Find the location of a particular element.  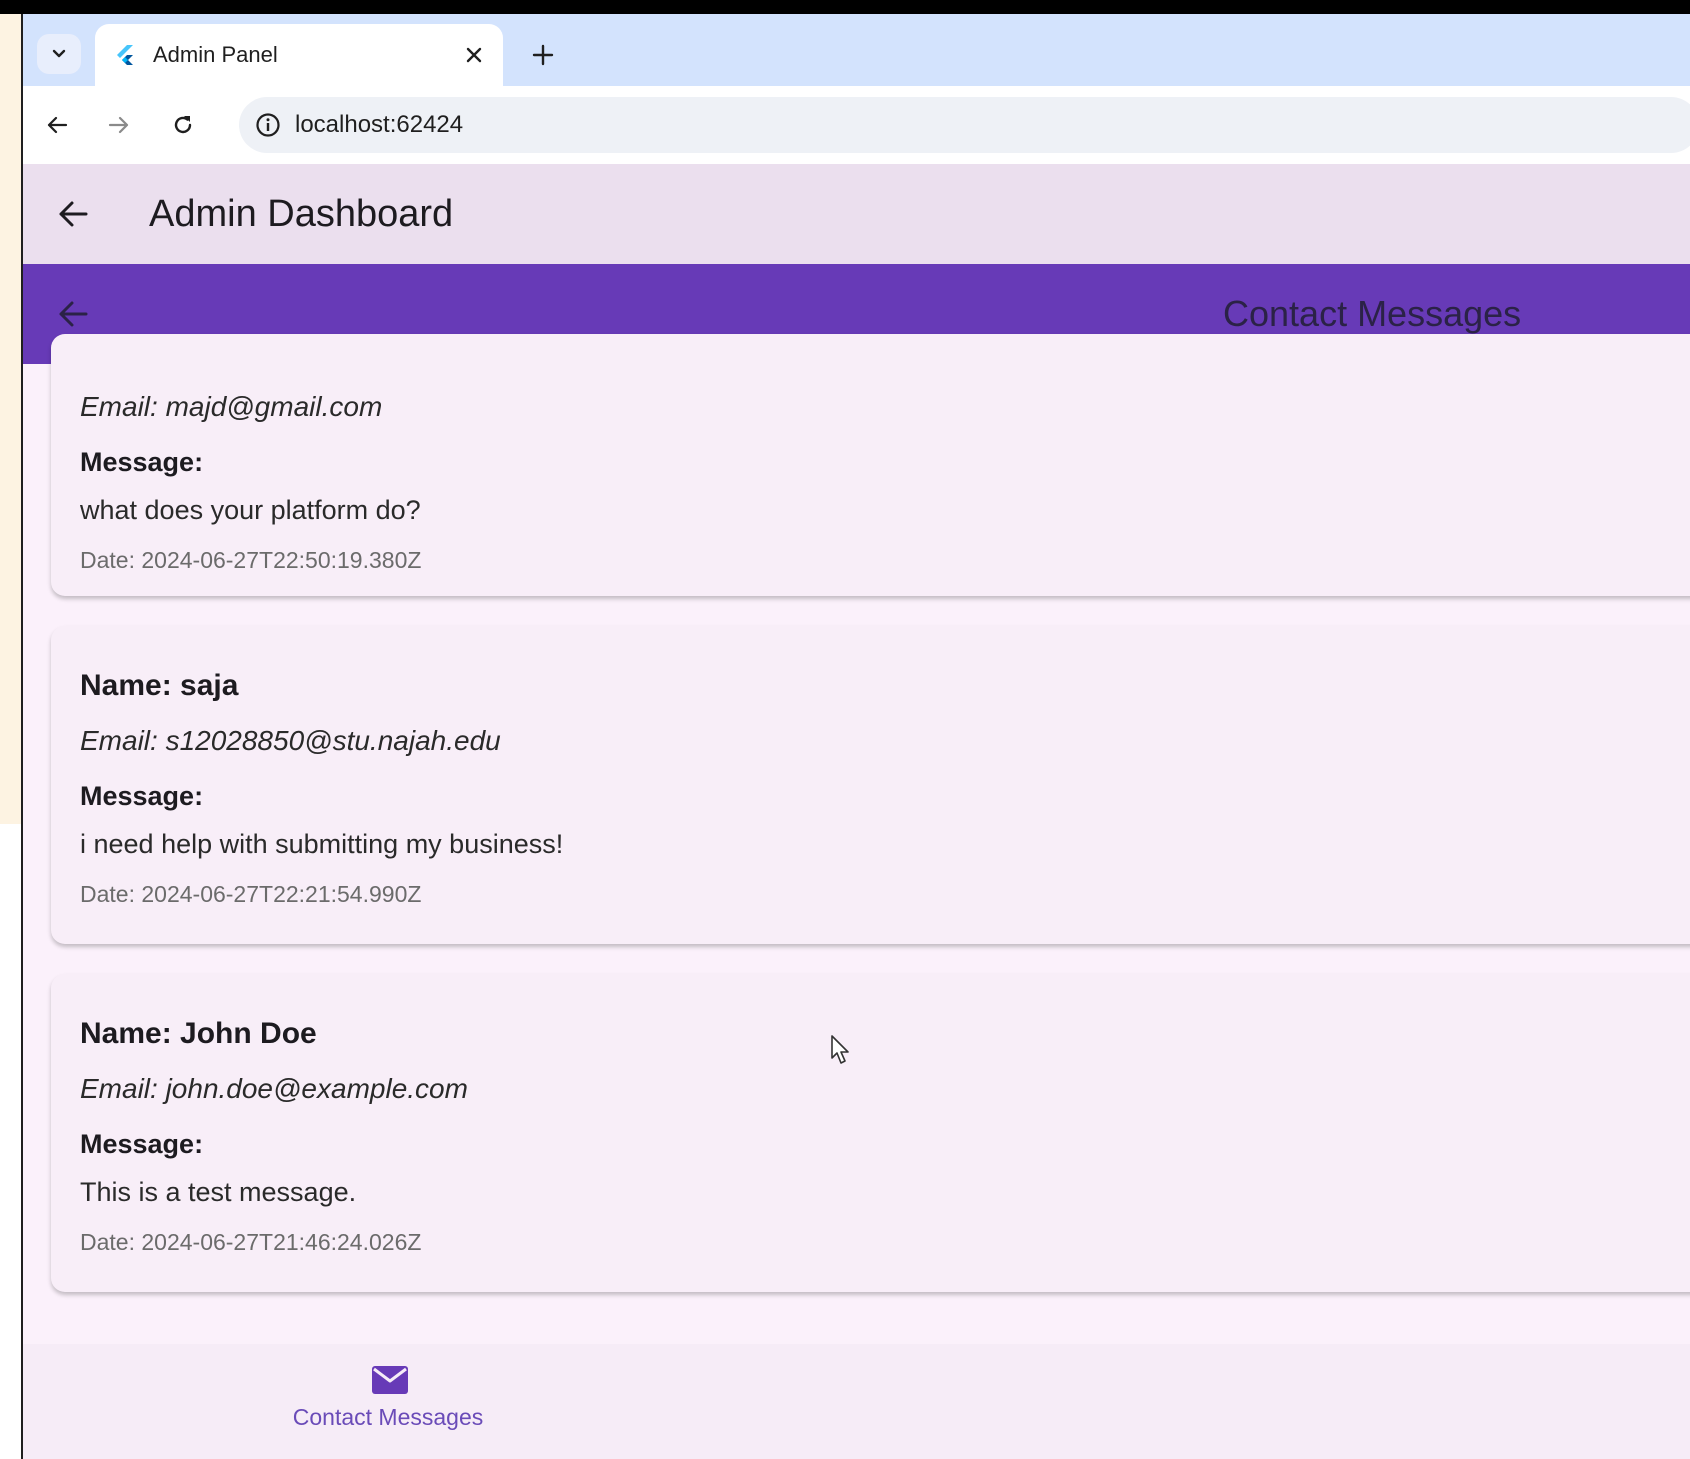

close-icon is located at coordinates (474, 55).